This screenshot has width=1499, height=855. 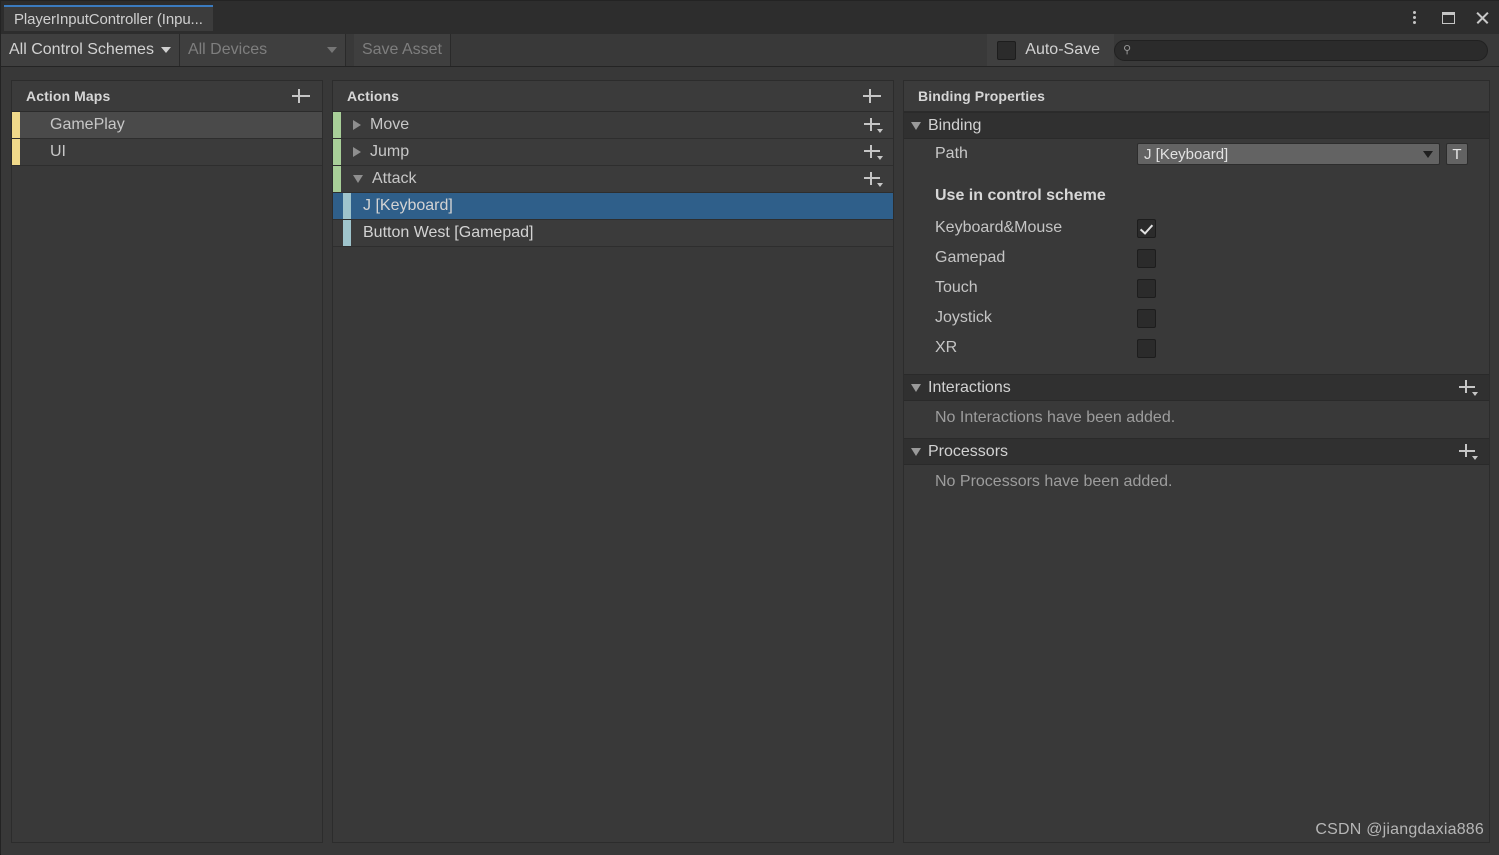 What do you see at coordinates (373, 96) in the screenshot?
I see `actions-title: Actions` at bounding box center [373, 96].